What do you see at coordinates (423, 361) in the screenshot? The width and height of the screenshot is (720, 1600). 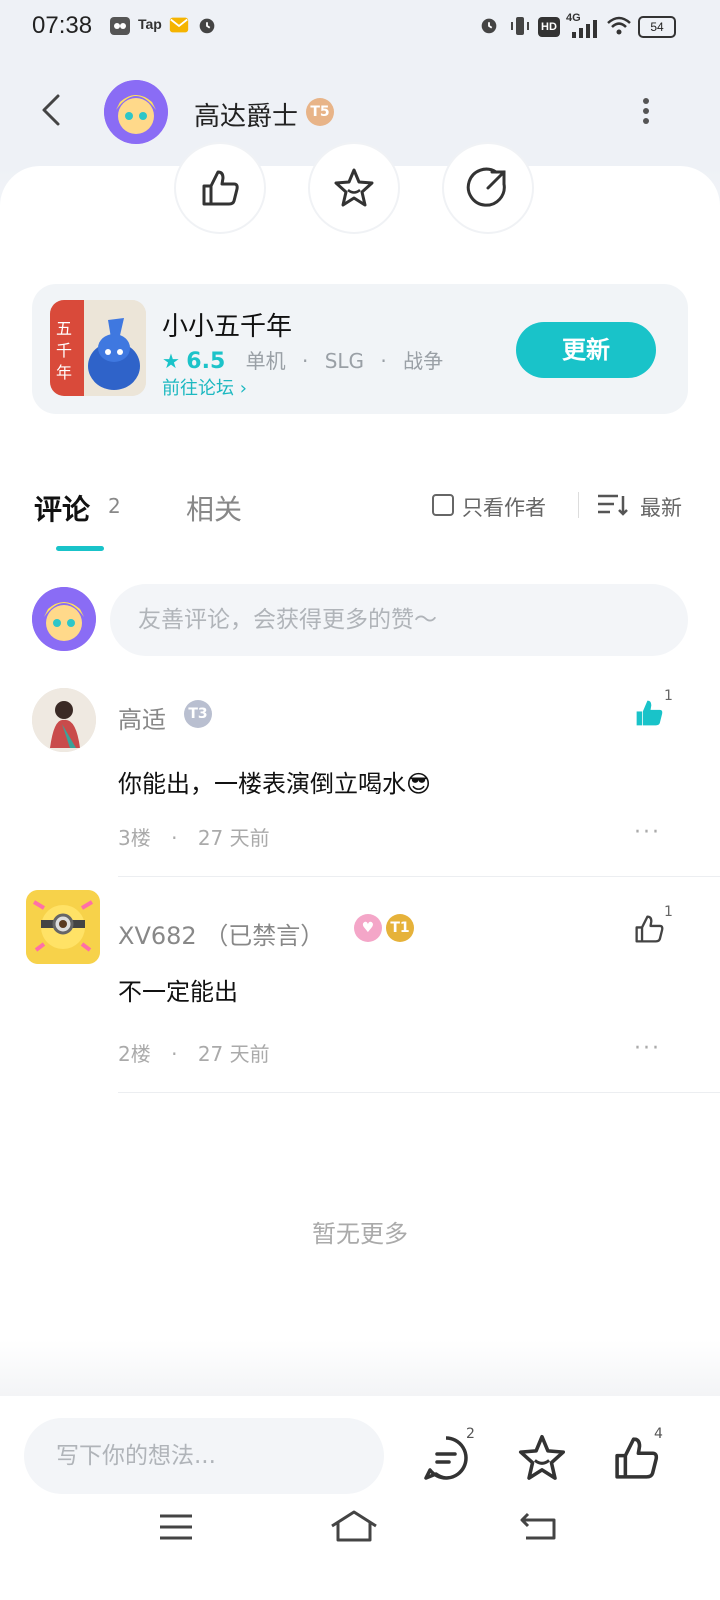 I see `game-tag: 战争` at bounding box center [423, 361].